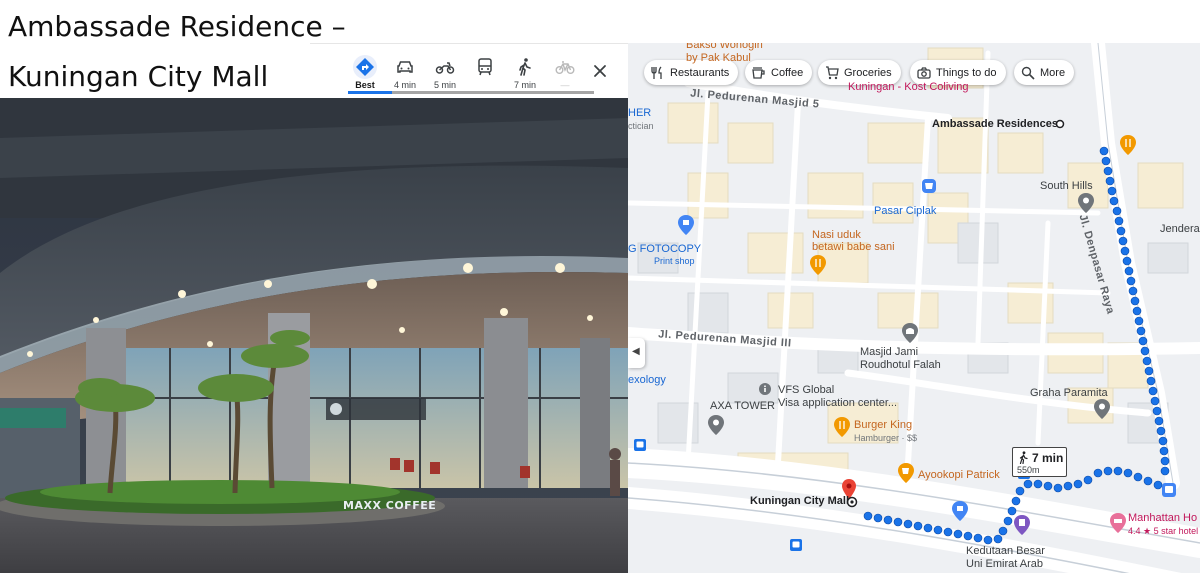  I want to click on place-nasi-uduk-2: betawi babe sani, so click(853, 247).